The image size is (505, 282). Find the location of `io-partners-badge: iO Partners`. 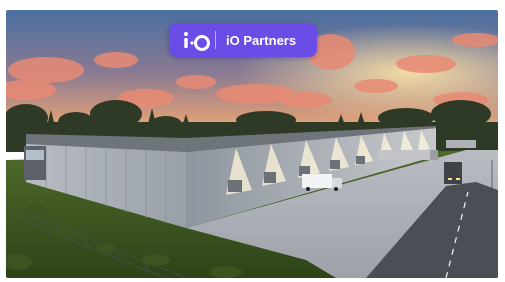

io-partners-badge: iO Partners is located at coordinates (243, 40).